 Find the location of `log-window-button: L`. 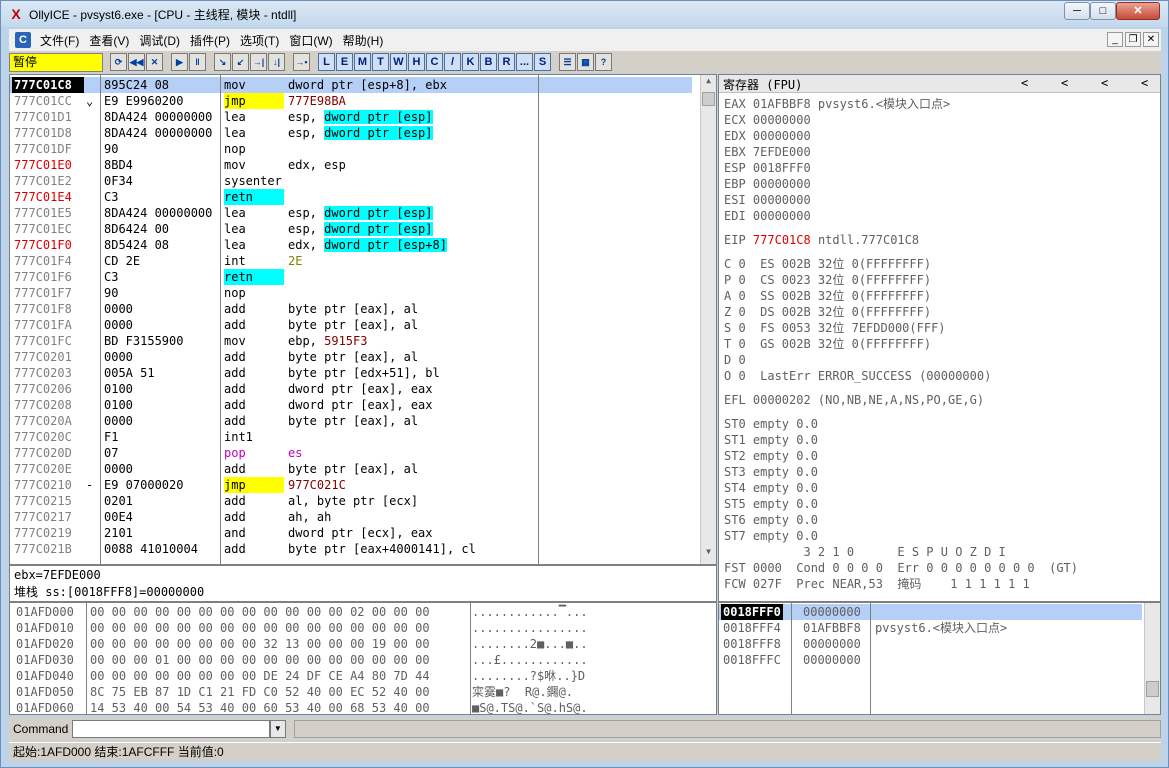

log-window-button: L is located at coordinates (326, 62).